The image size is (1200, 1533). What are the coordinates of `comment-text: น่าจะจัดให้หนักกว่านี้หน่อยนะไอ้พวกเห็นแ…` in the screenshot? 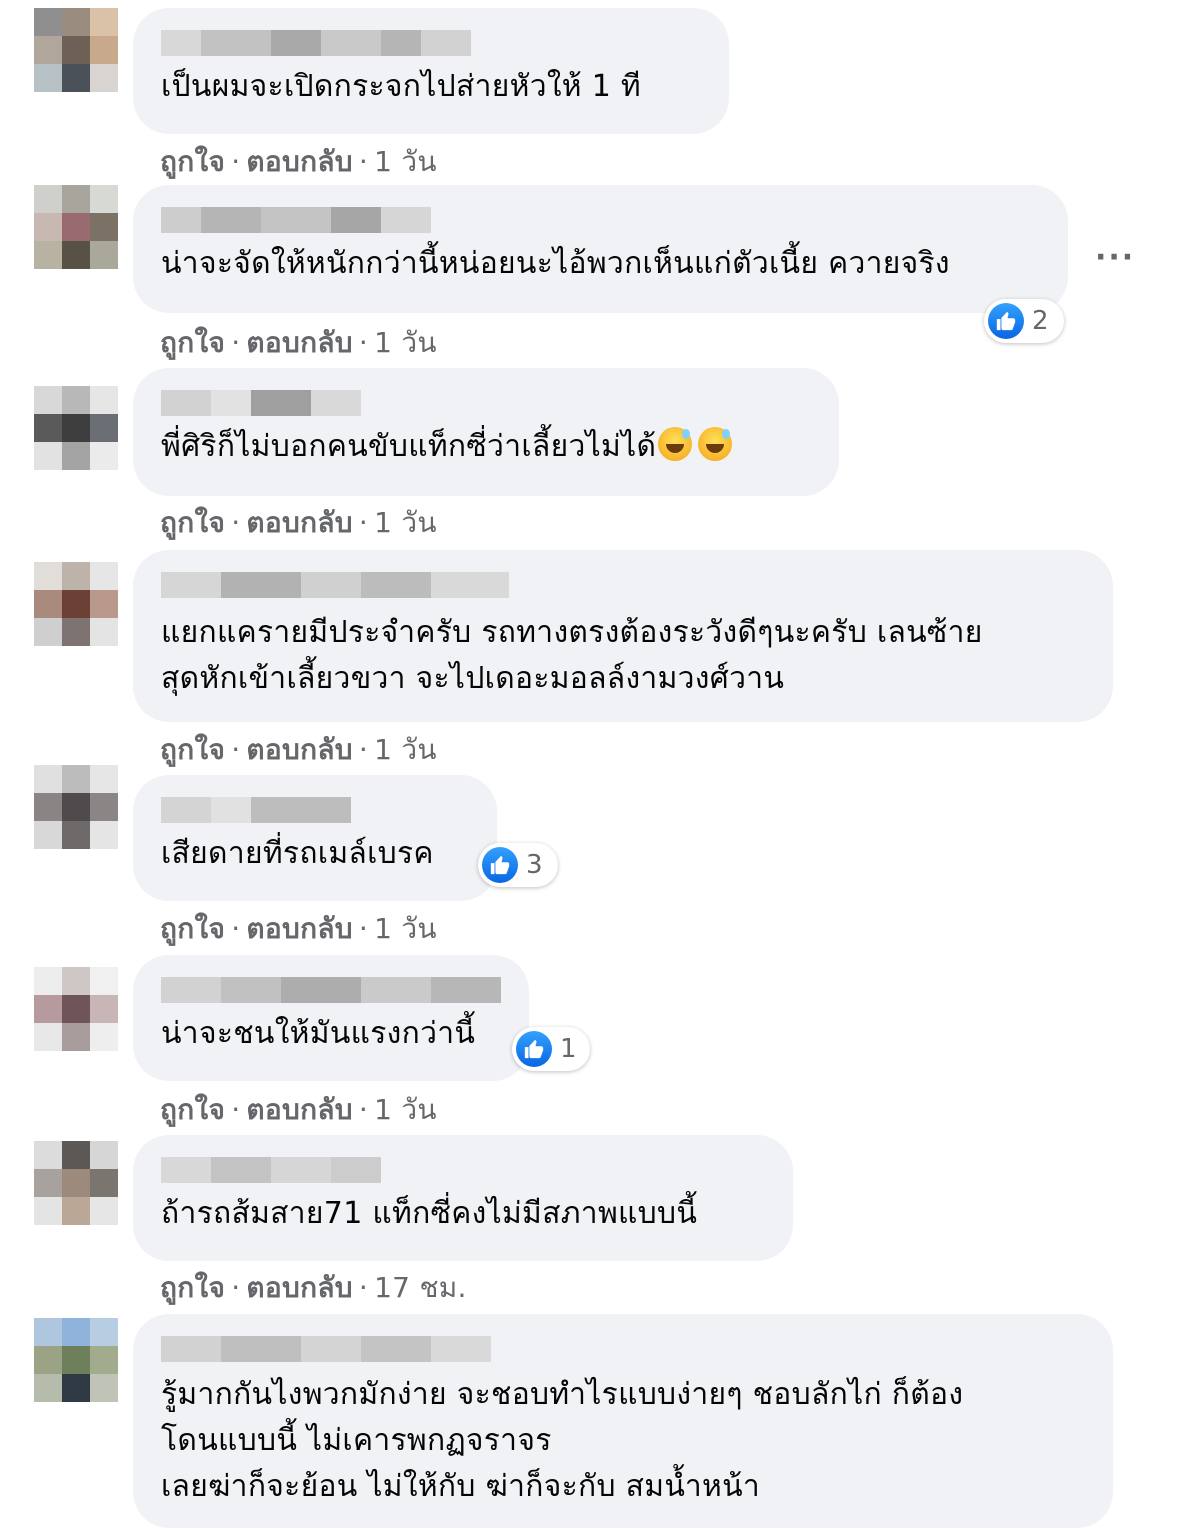 It's located at (555, 263).